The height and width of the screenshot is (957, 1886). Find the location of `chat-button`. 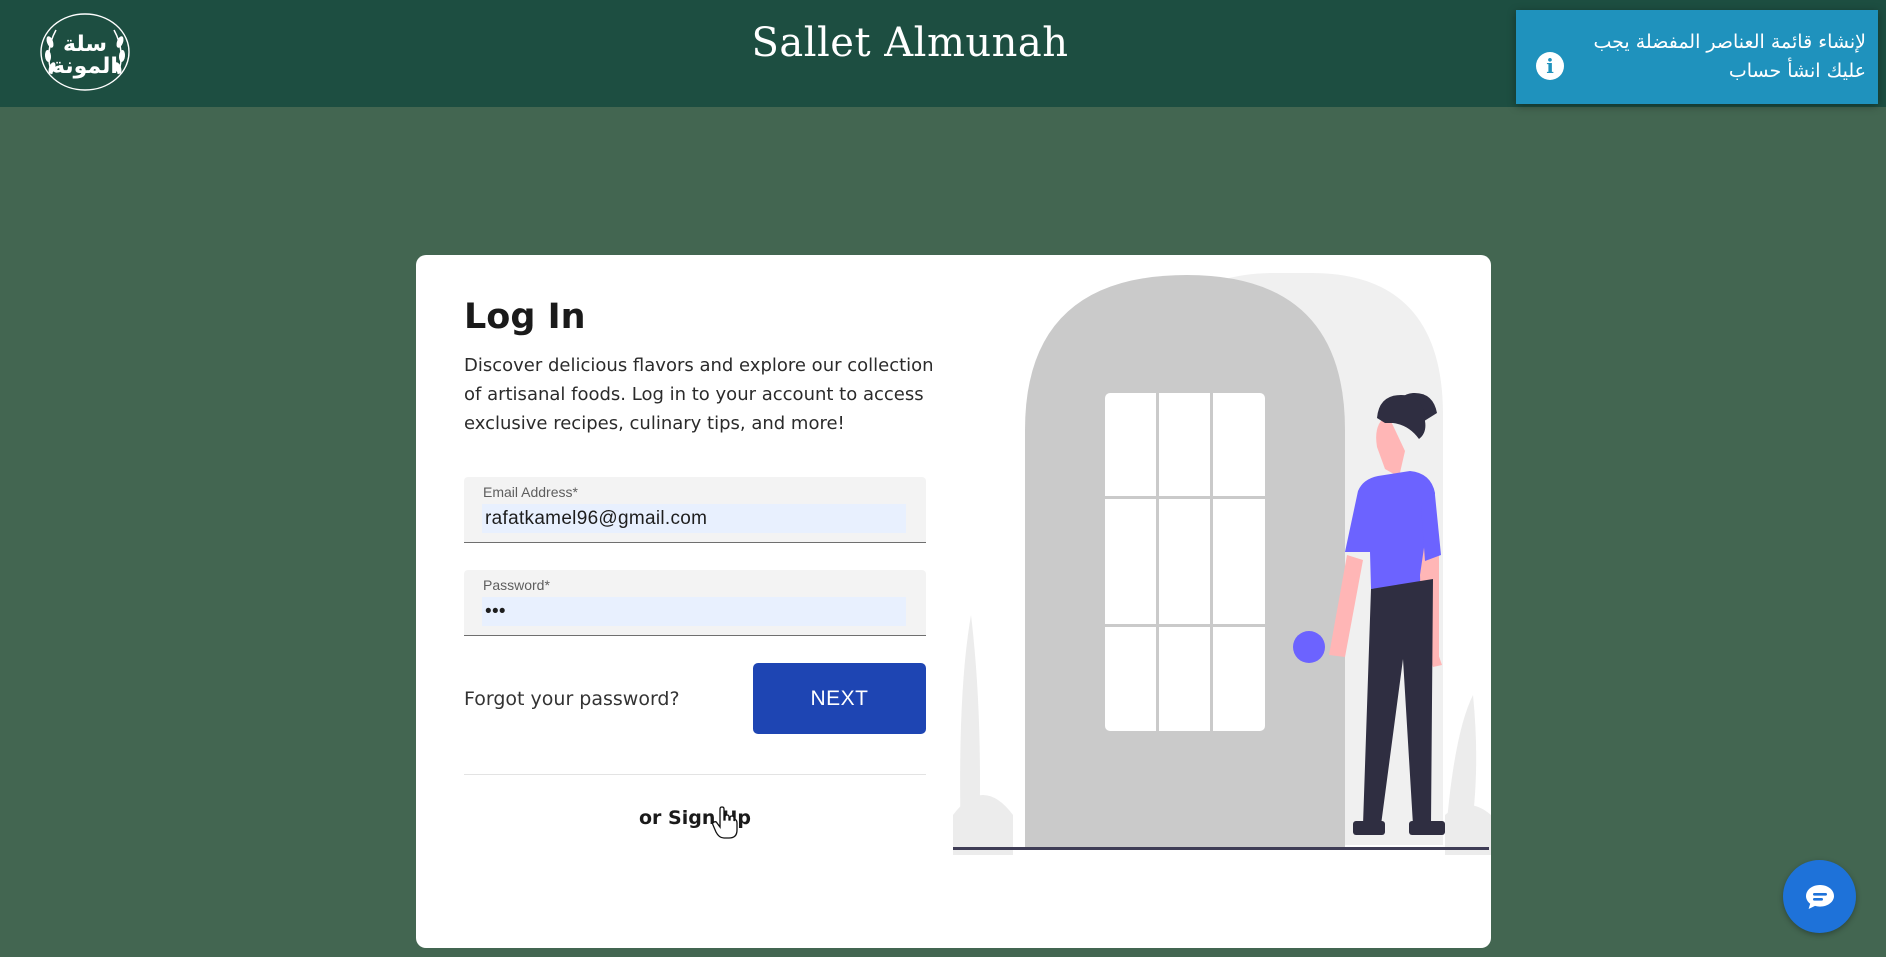

chat-button is located at coordinates (1819, 896).